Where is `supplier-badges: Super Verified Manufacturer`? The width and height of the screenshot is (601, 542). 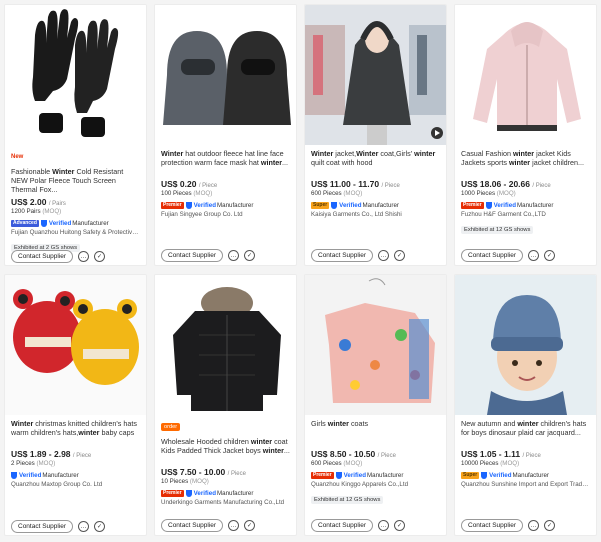 supplier-badges: Super Verified Manufacturer is located at coordinates (375, 205).